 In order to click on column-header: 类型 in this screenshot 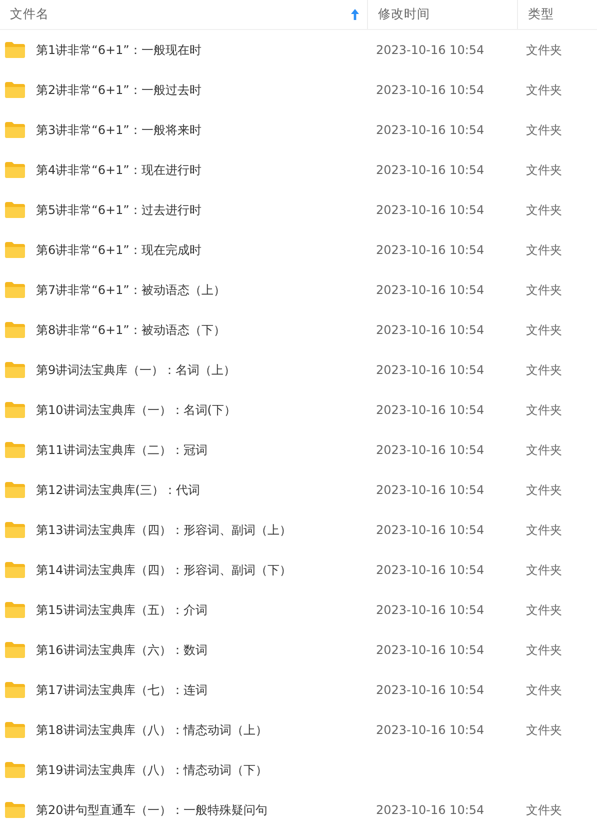, I will do `click(541, 14)`.